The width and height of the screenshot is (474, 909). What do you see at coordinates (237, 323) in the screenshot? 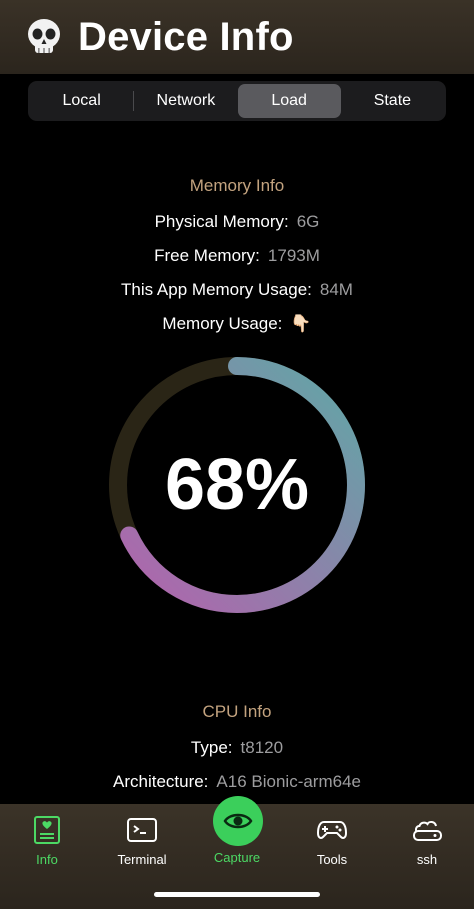
I see `memory-usage-row: Memory Usage: 👇🏻` at bounding box center [237, 323].